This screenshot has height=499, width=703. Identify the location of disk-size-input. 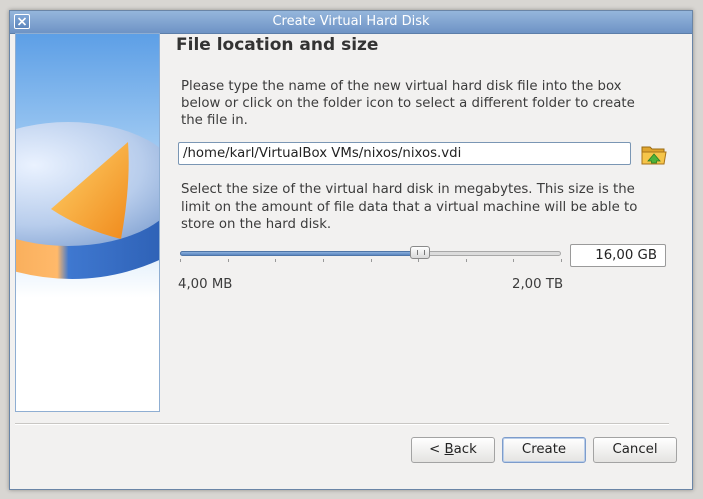
(618, 255).